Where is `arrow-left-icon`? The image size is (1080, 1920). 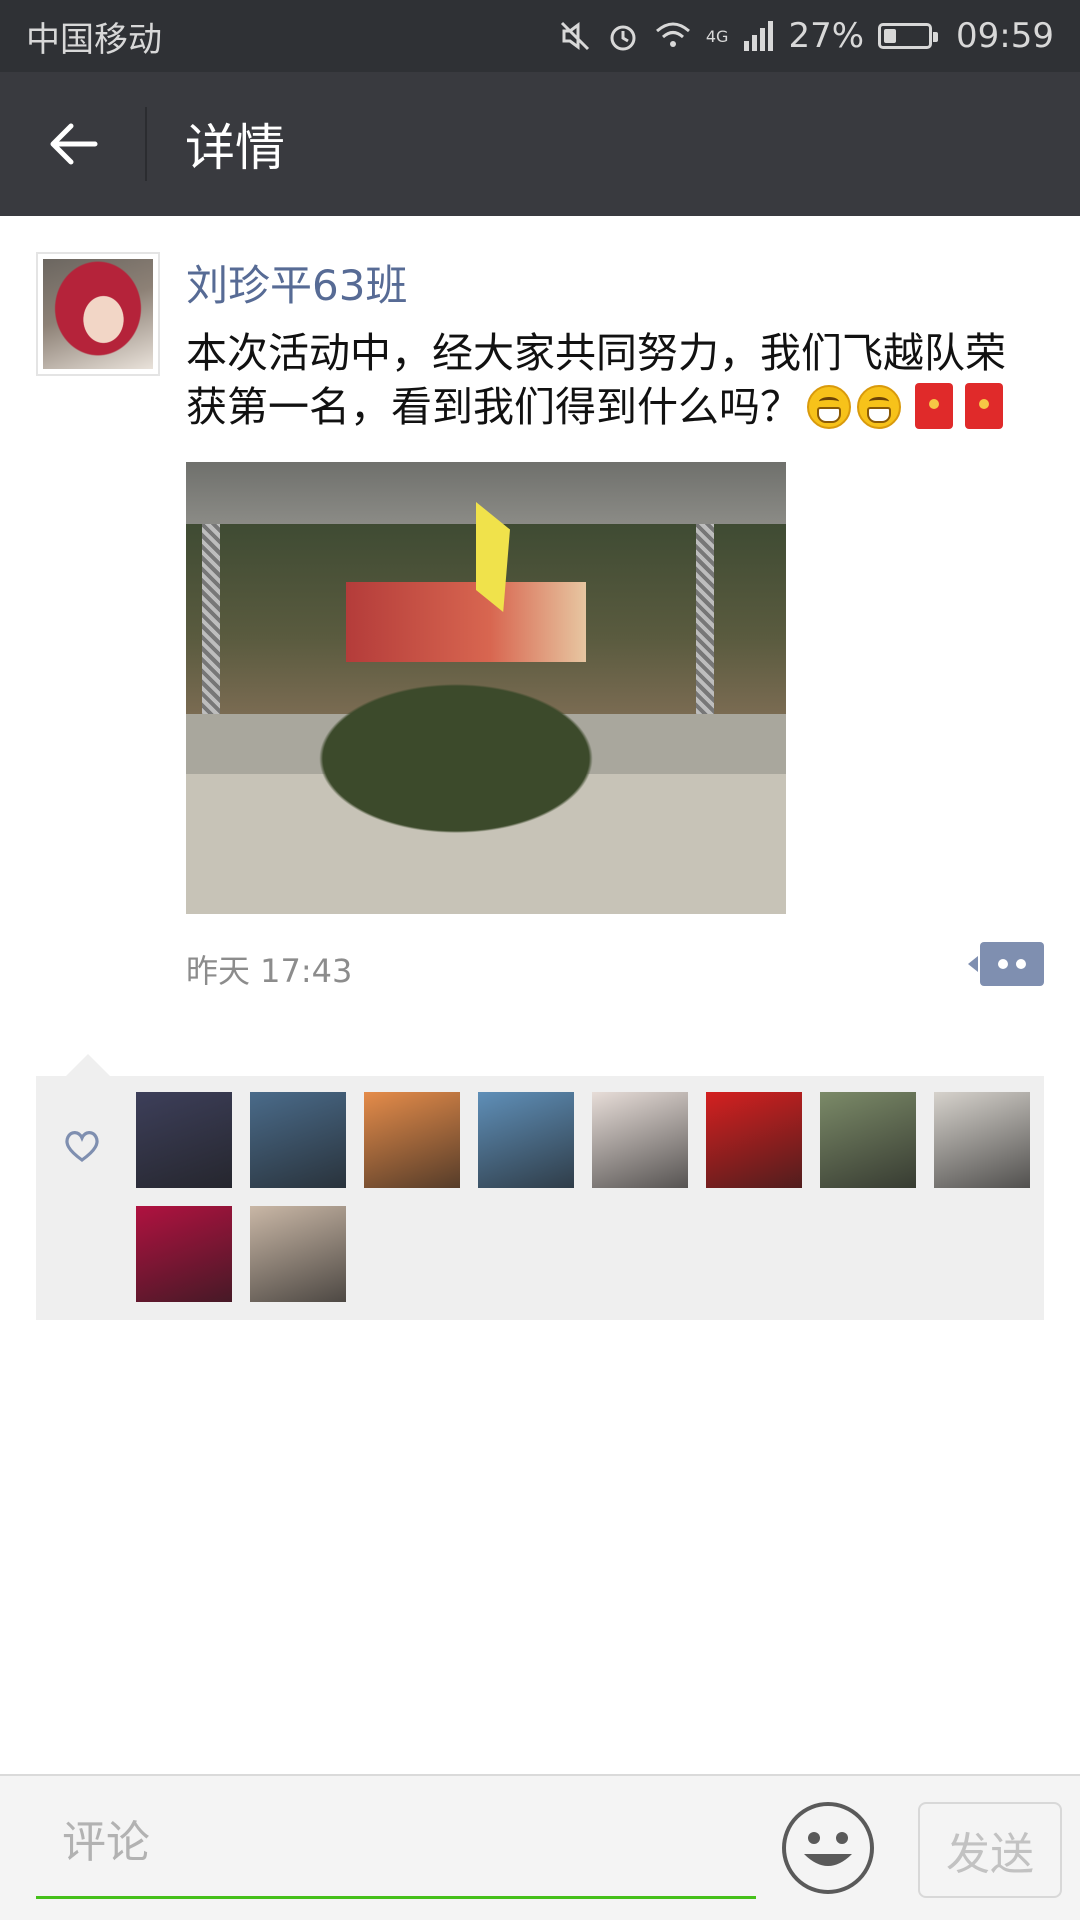
arrow-left-icon is located at coordinates (73, 144).